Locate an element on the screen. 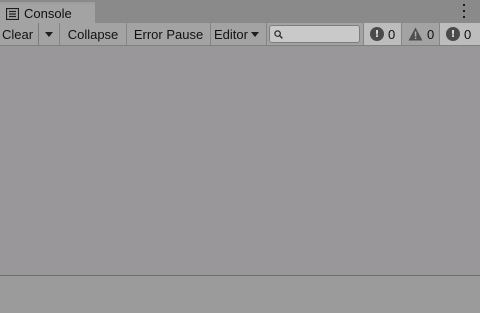  clear-options-dropdown is located at coordinates (49, 34).